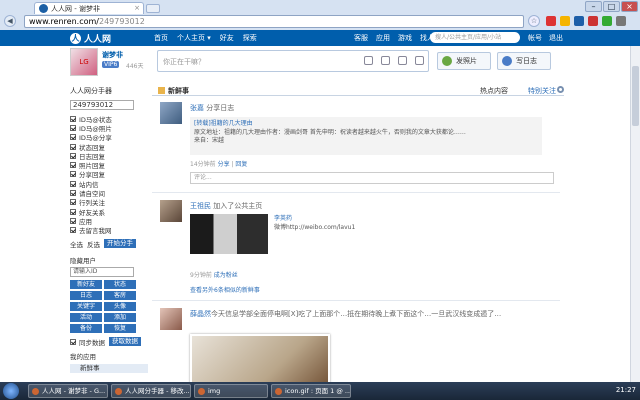 The width and height of the screenshot is (640, 400). Describe the element at coordinates (405, 38) in the screenshot. I see `nav-games: 游戏` at that location.